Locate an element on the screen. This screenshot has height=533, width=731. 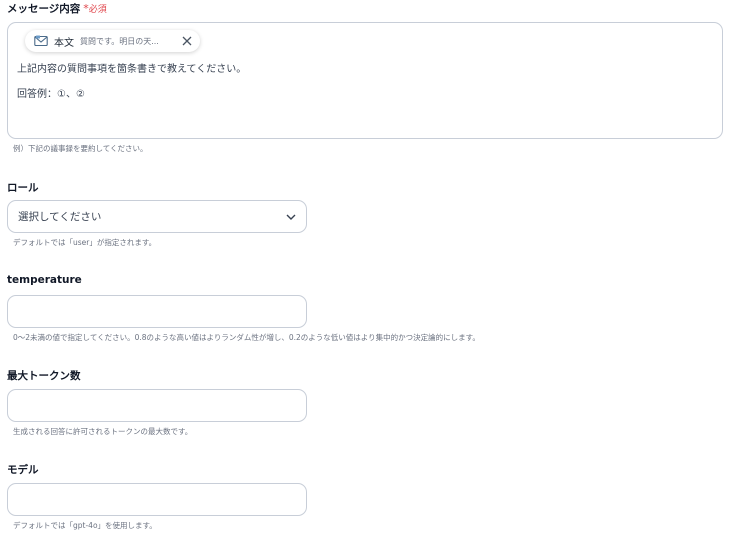
temperature-label: temperature is located at coordinates (44, 280).